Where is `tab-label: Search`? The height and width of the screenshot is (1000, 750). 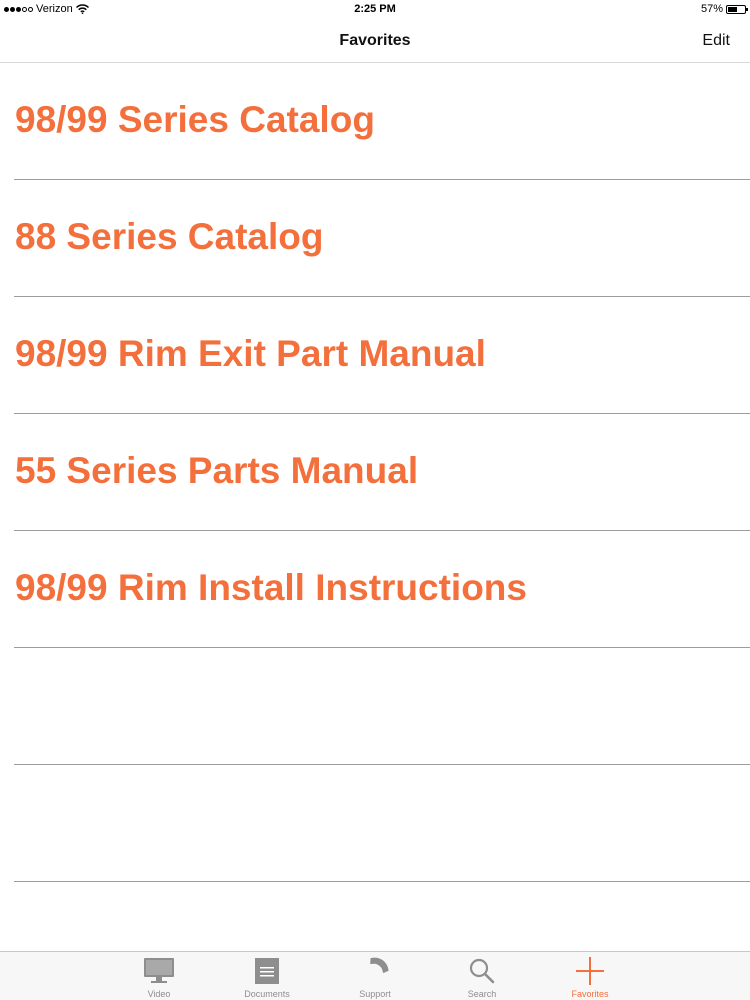
tab-label: Search is located at coordinates (482, 994).